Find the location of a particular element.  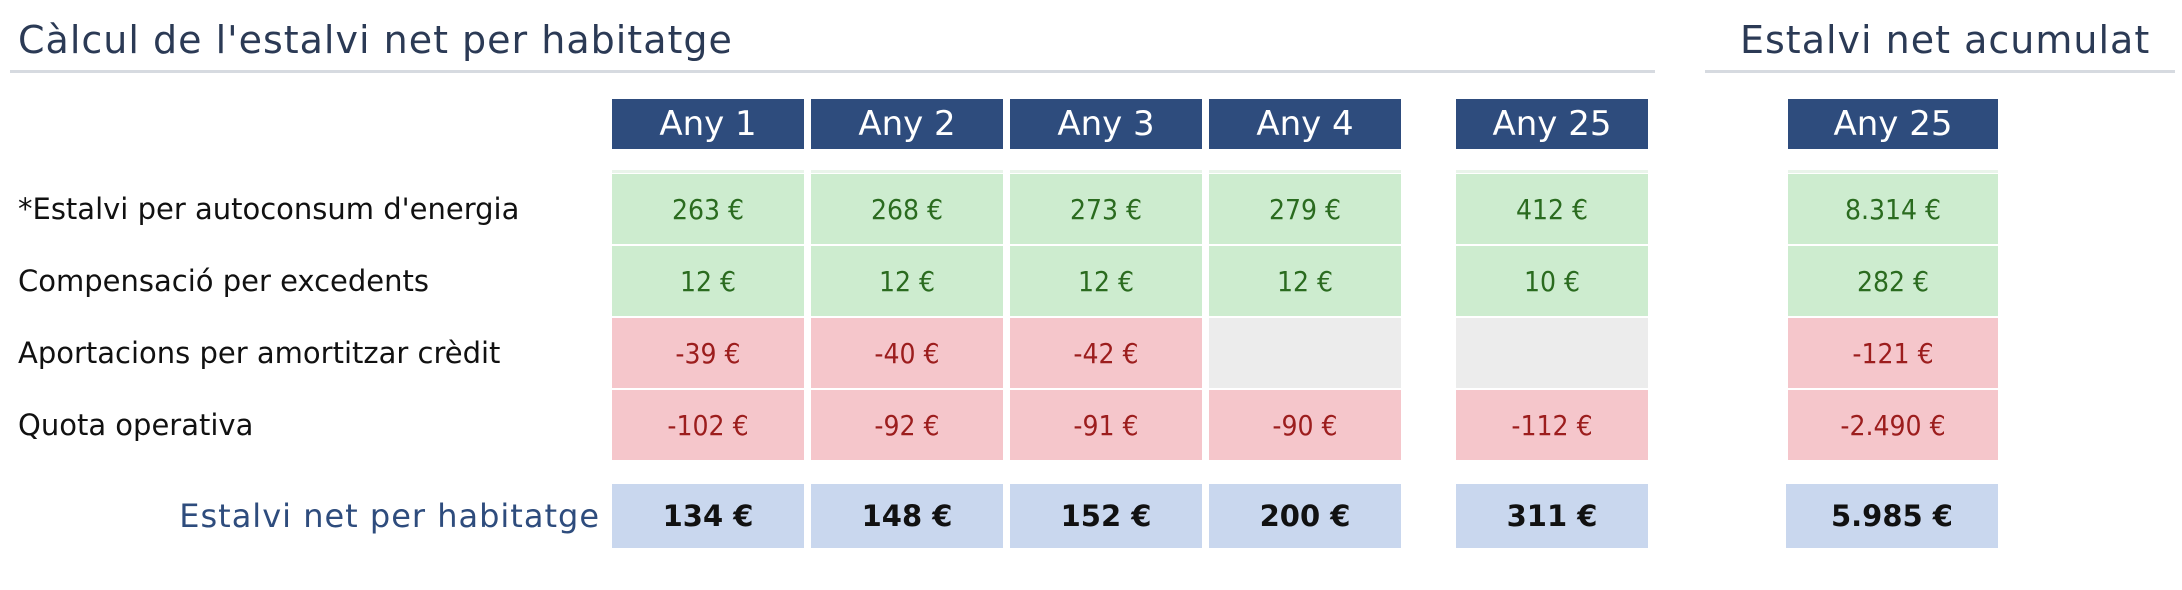

cumulative-value-cell: -121 € is located at coordinates (1893, 353).